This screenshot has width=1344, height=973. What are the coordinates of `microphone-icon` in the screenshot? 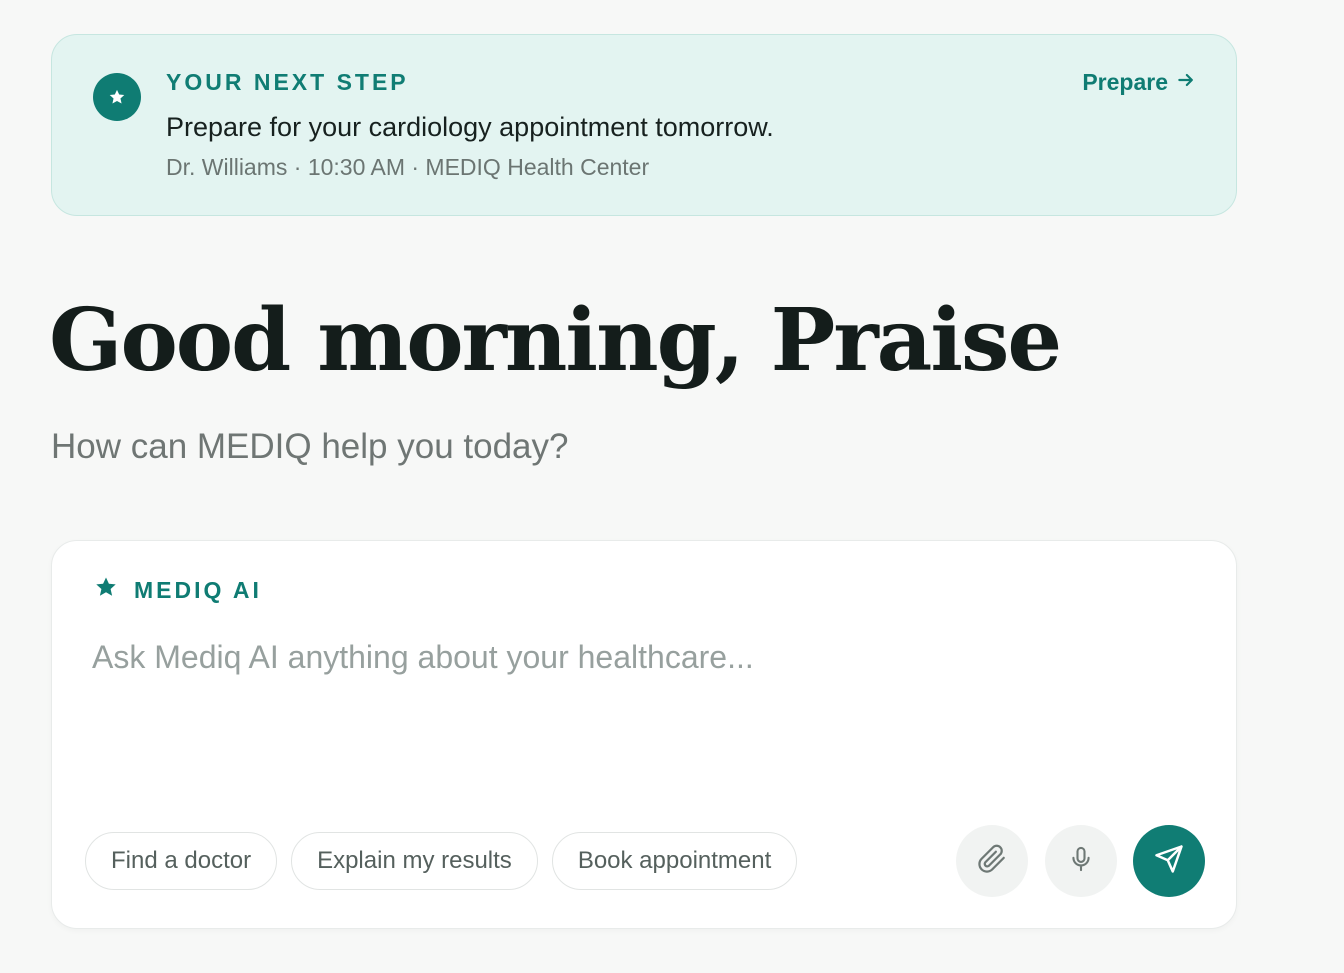 It's located at (1081, 861).